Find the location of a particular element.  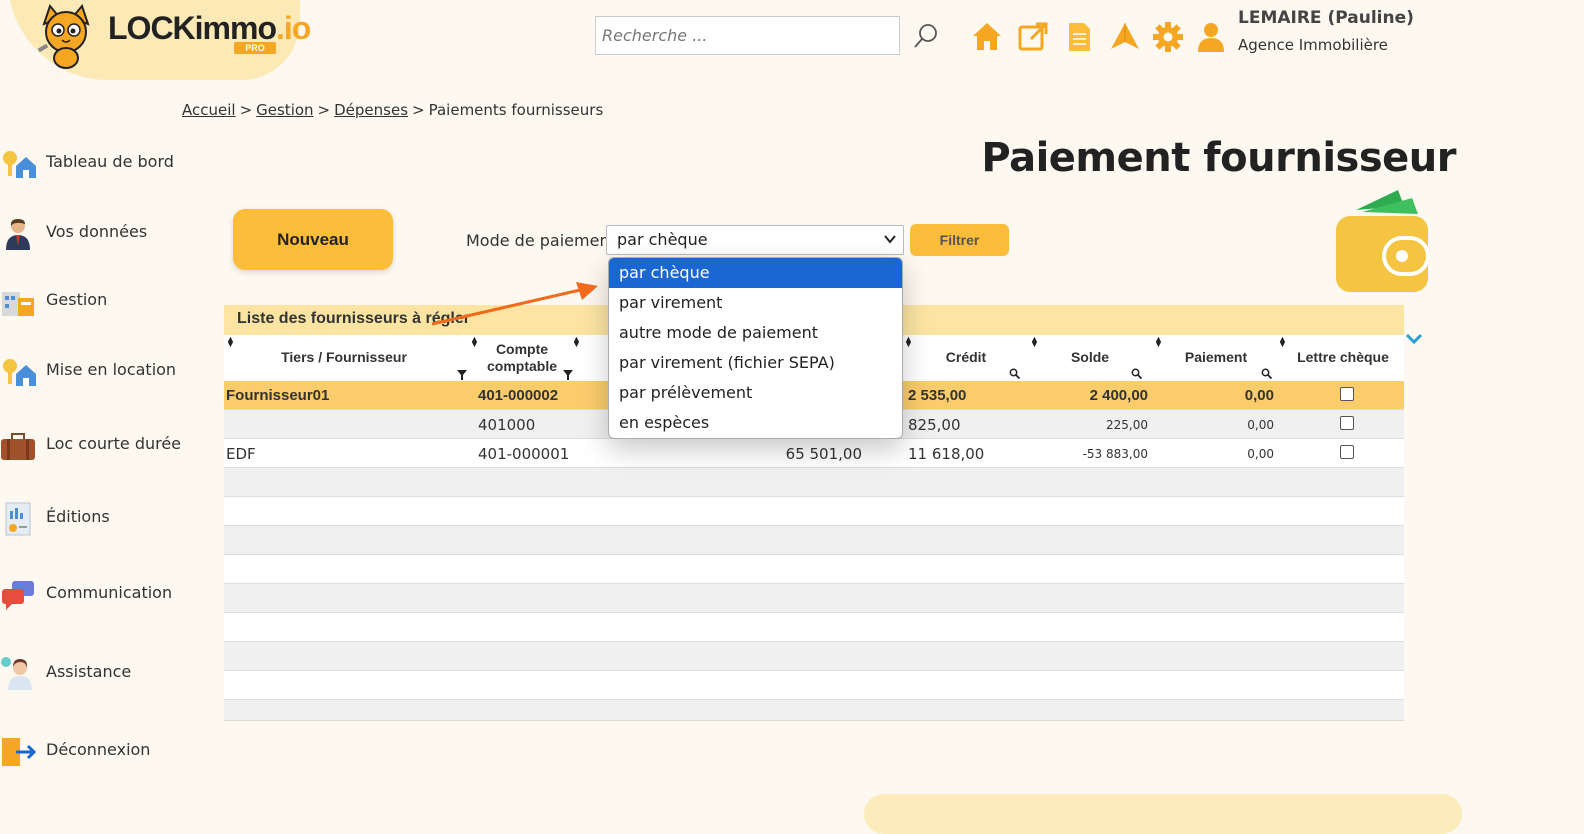

user-icon is located at coordinates (1211, 37).